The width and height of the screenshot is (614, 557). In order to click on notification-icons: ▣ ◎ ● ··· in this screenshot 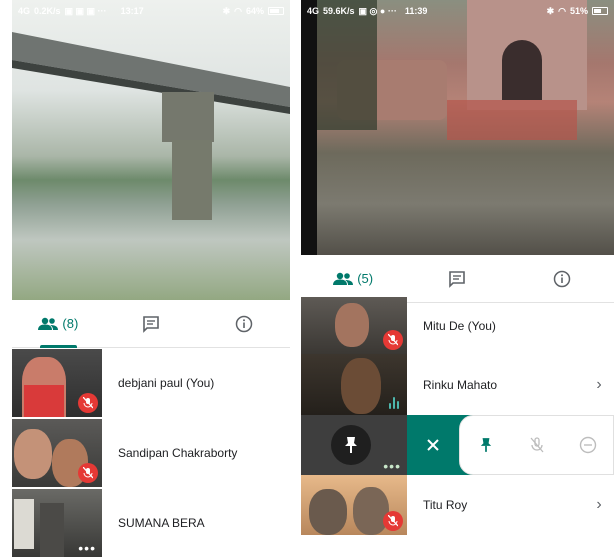, I will do `click(377, 10)`.